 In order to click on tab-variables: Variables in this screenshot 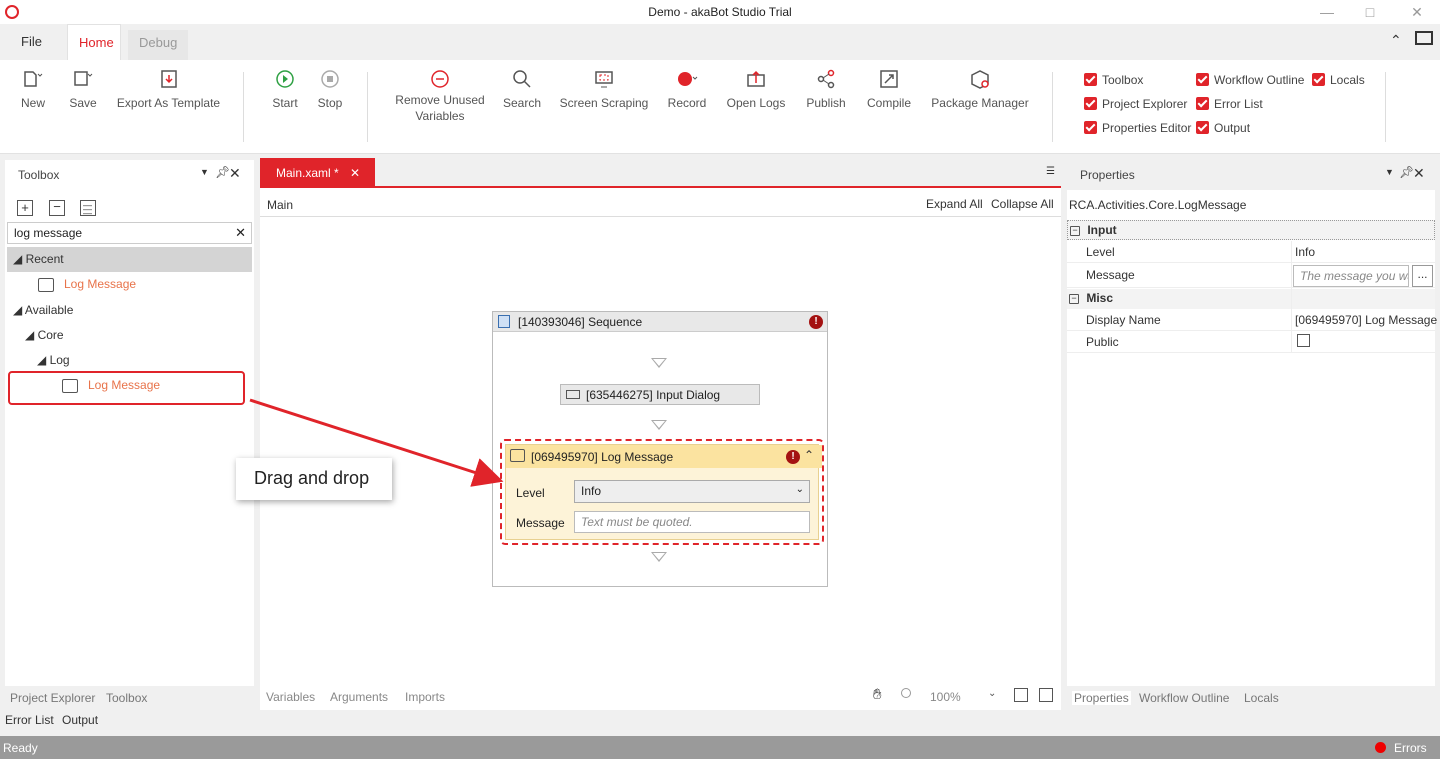, I will do `click(290, 697)`.